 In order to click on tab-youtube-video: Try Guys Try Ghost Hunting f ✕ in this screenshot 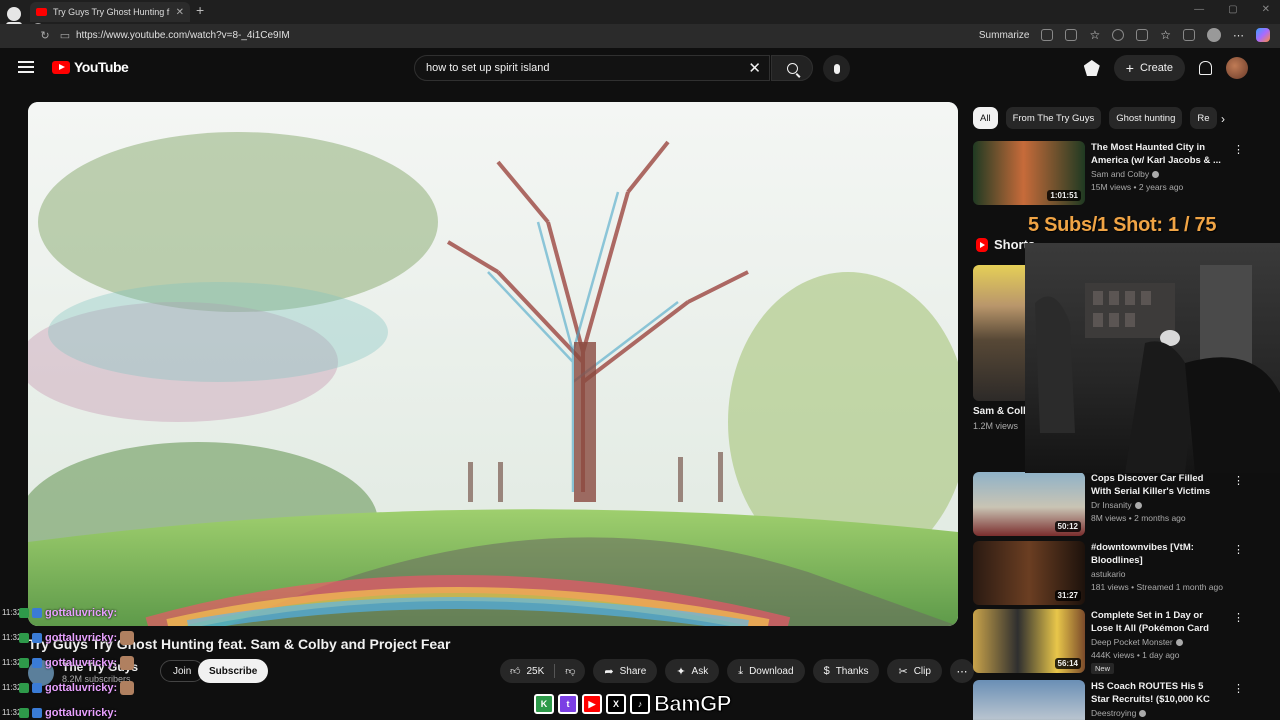, I will do `click(110, 12)`.